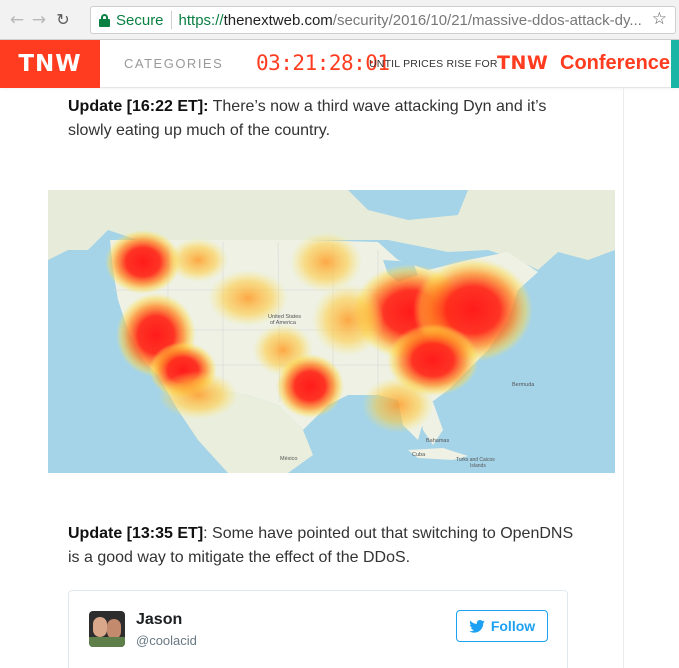 Image resolution: width=679 pixels, height=668 pixels. What do you see at coordinates (17, 20) in the screenshot?
I see `back-arrow-icon: ←` at bounding box center [17, 20].